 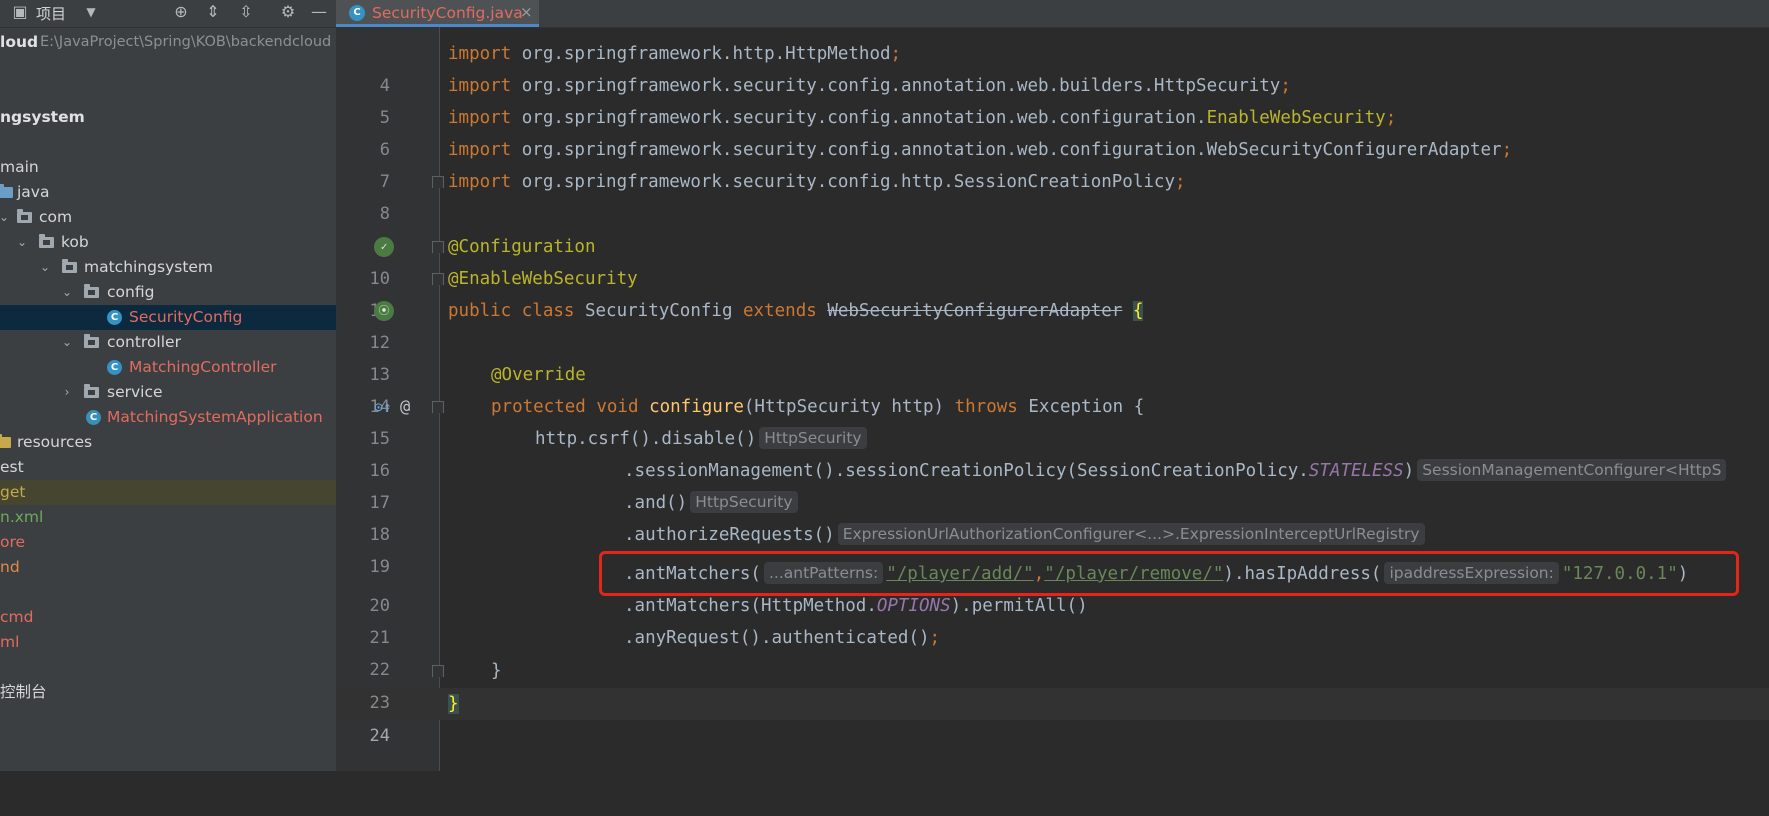 What do you see at coordinates (168, 14) in the screenshot?
I see `project-toolbar: ▣ 项目 ▼ ⊕ ⇕ ⇳ ⚙ —` at bounding box center [168, 14].